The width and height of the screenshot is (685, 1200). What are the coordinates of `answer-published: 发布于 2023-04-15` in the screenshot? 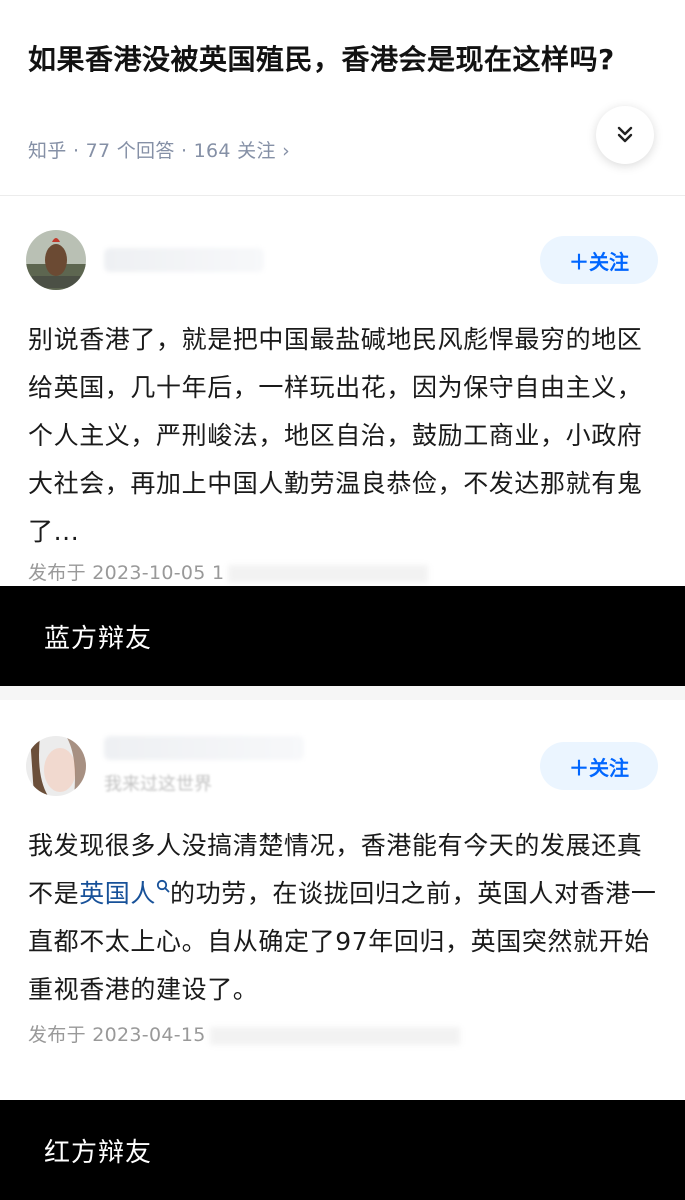 It's located at (244, 1033).